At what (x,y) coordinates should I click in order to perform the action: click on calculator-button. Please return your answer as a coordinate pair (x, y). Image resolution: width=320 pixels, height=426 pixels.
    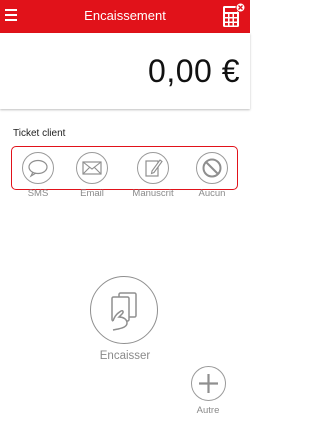
    Looking at the image, I should click on (233, 16).